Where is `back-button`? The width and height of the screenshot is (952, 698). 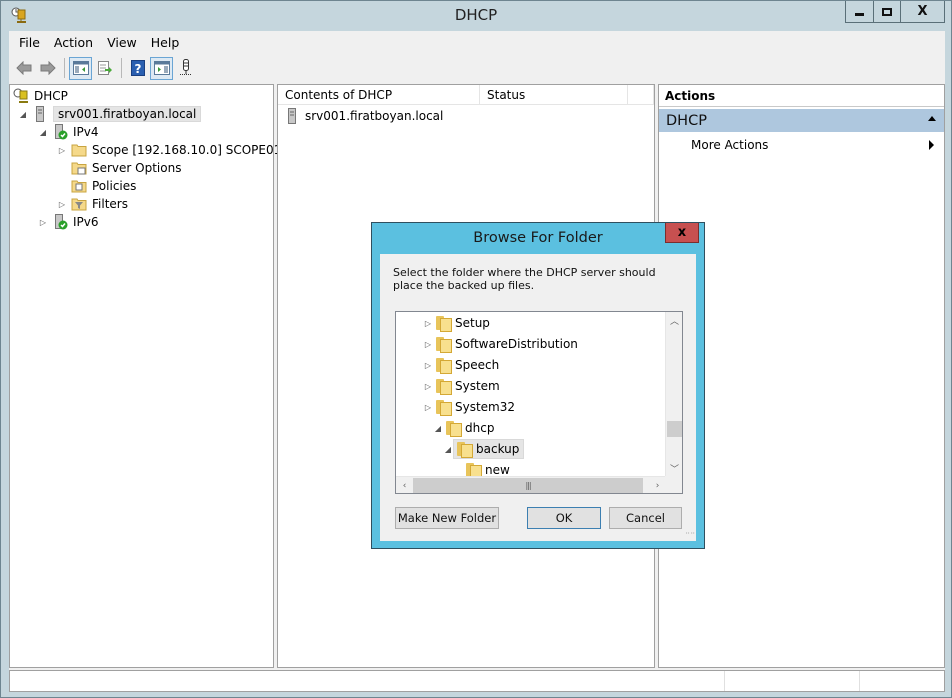
back-button is located at coordinates (23, 68).